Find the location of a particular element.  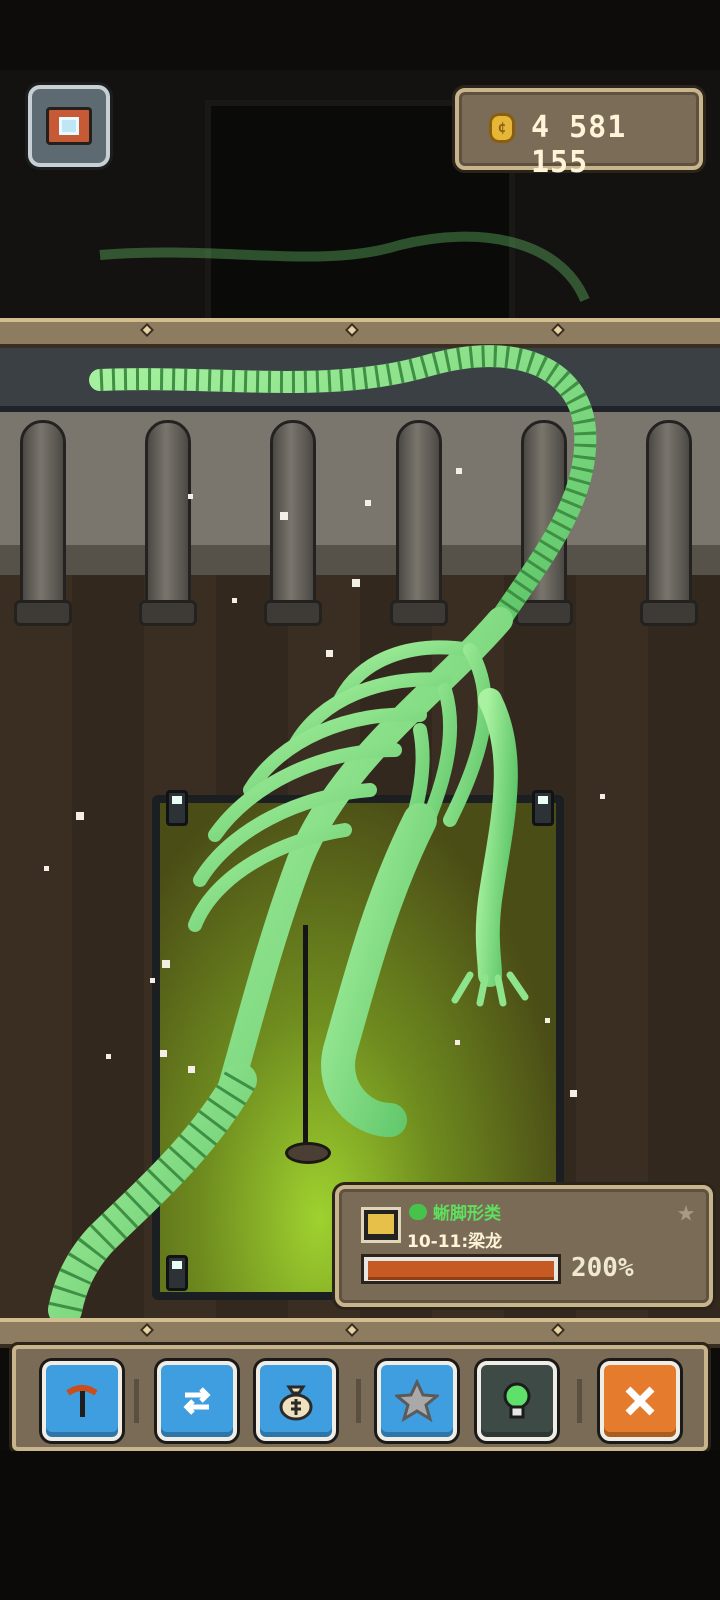

progress-bar is located at coordinates (461, 1269).